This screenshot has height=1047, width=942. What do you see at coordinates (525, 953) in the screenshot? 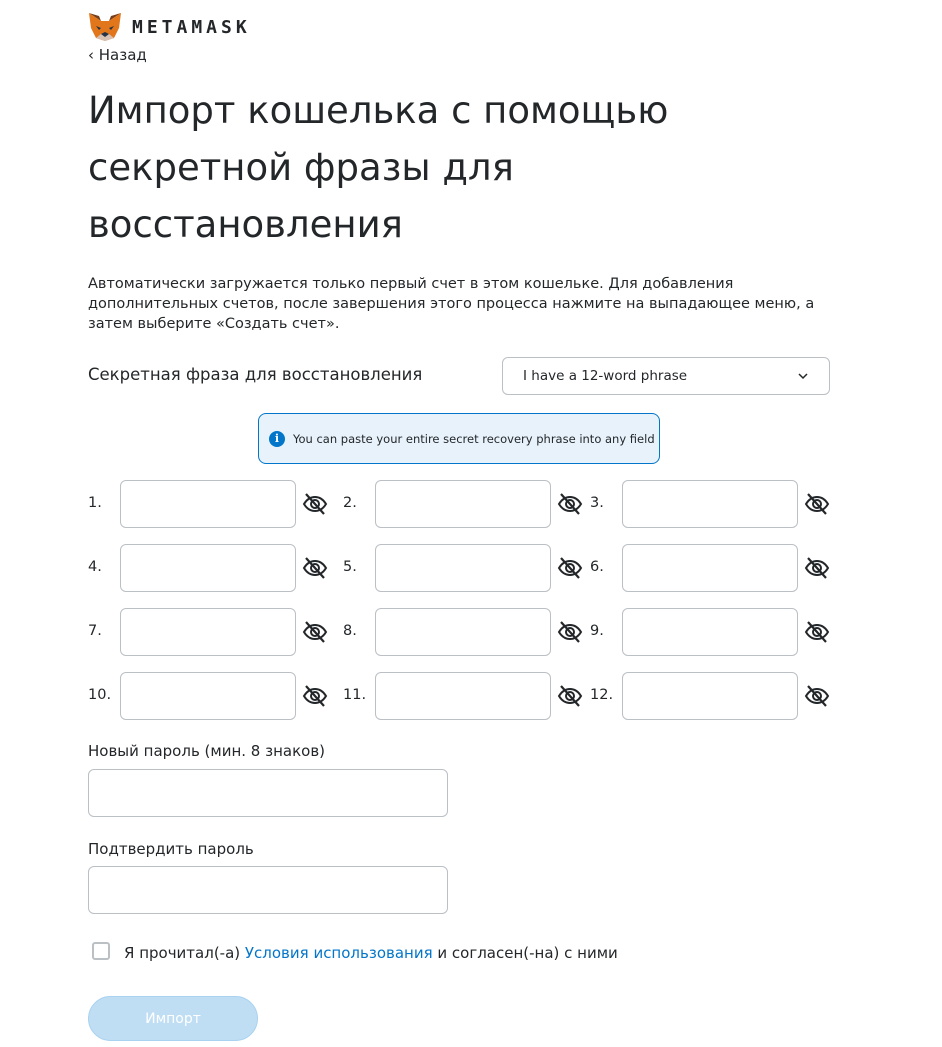
I see `terms-suffix: и согласен(-на) с ними` at bounding box center [525, 953].